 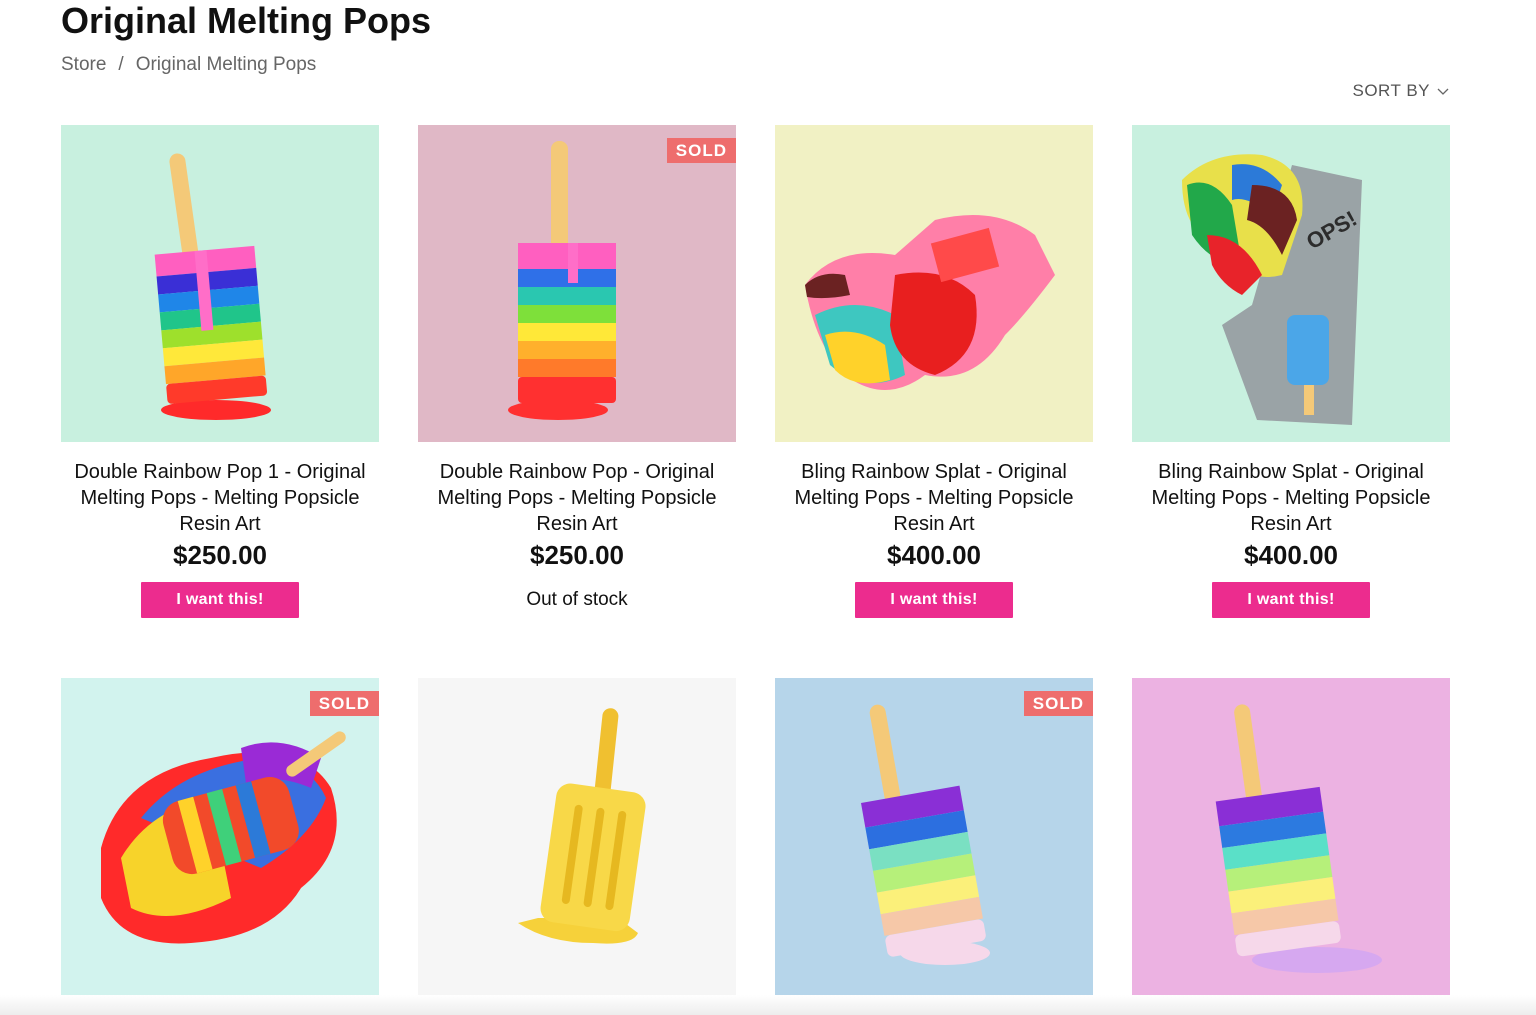 I want to click on product-image: OPS!, so click(x=1291, y=283).